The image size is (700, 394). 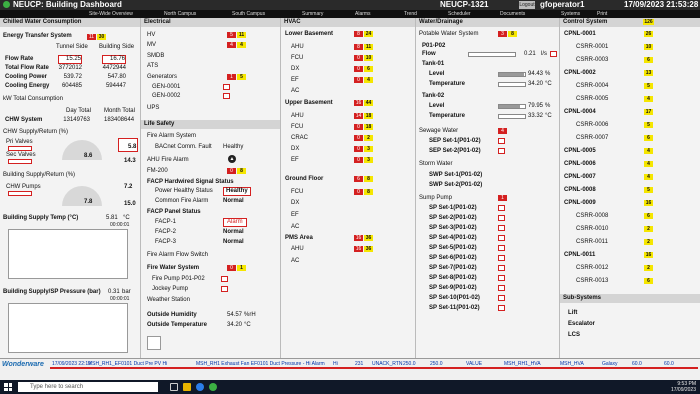 What do you see at coordinates (648, 281) in the screenshot?
I see `control-panel-warning-count: 6` at bounding box center [648, 281].